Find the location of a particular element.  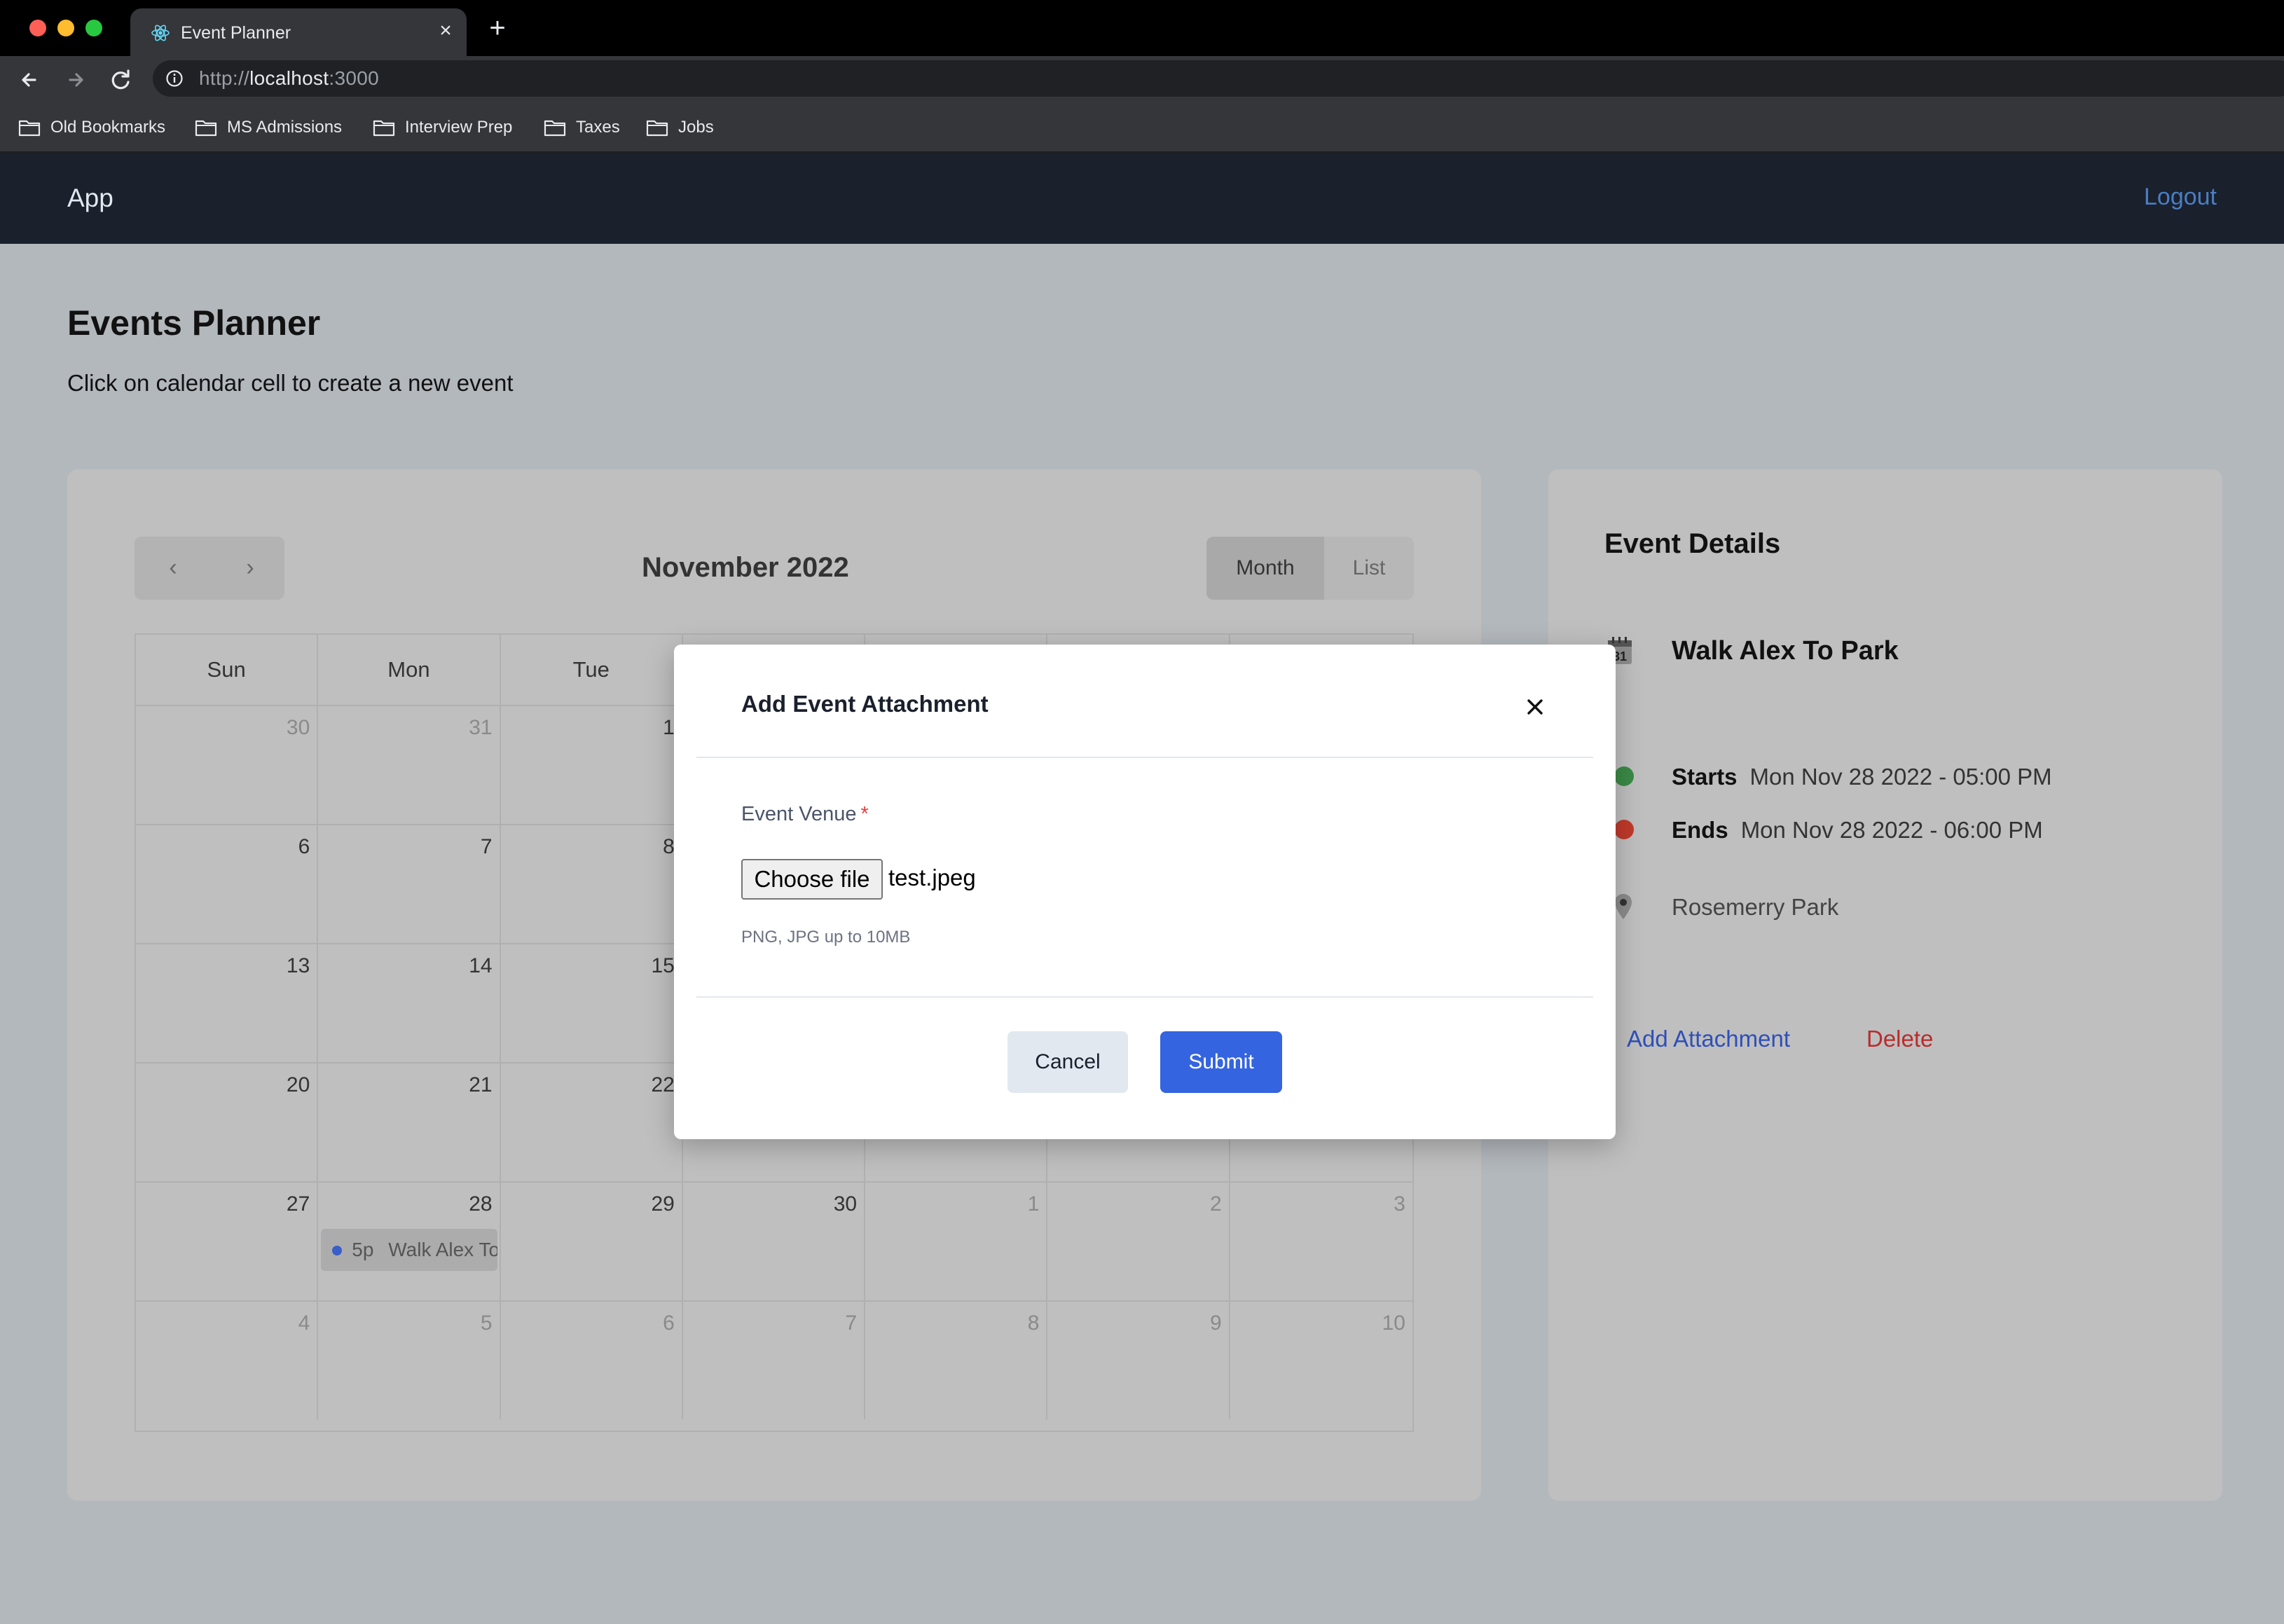

calendar-day-cell: 2 is located at coordinates (1138, 1240).